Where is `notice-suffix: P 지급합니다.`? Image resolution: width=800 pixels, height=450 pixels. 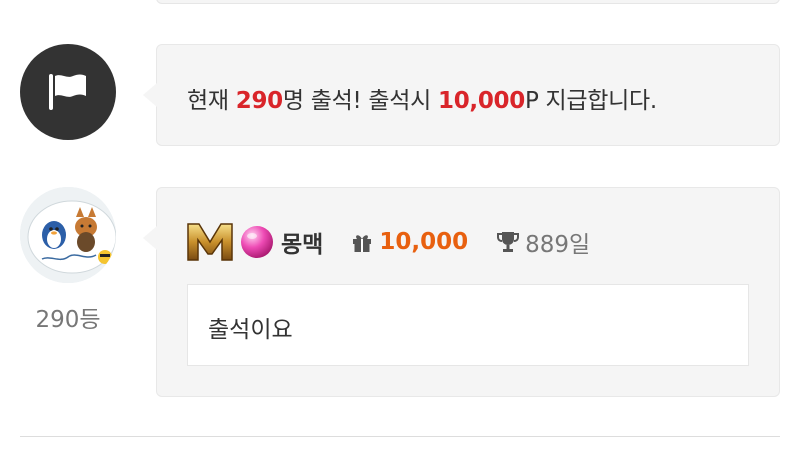 notice-suffix: P 지급합니다. is located at coordinates (590, 101).